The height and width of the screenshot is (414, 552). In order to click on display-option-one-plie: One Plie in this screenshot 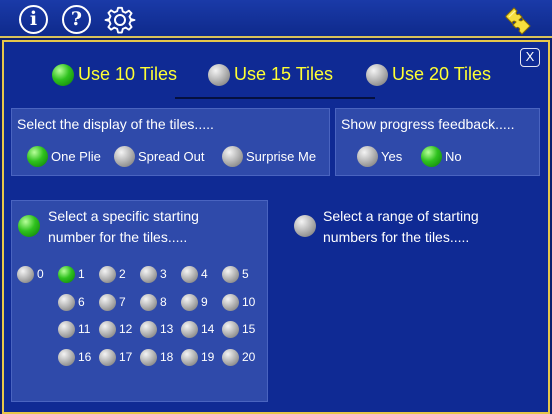, I will do `click(67, 157)`.